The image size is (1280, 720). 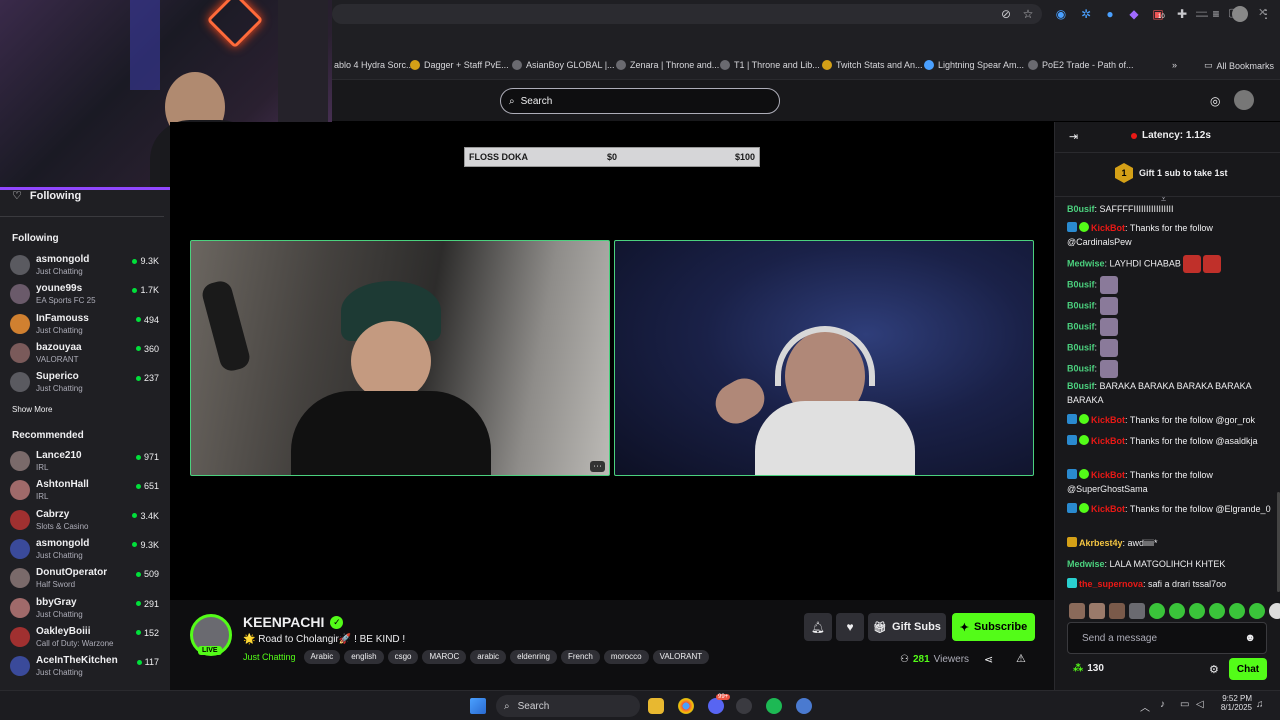 What do you see at coordinates (804, 706) in the screenshot?
I see `app-icon` at bounding box center [804, 706].